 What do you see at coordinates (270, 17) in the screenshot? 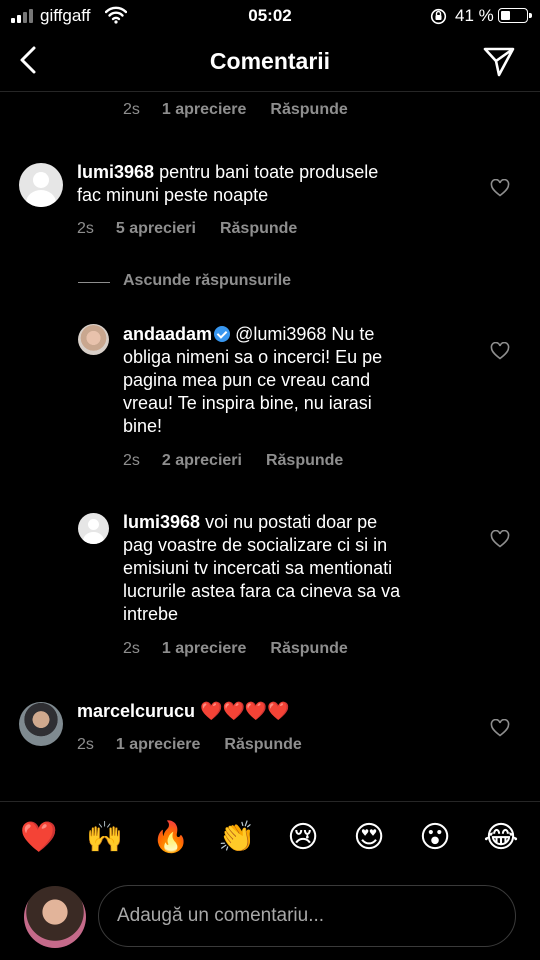
I see `status-bar: giffgaff 05:02 41 %` at bounding box center [270, 17].